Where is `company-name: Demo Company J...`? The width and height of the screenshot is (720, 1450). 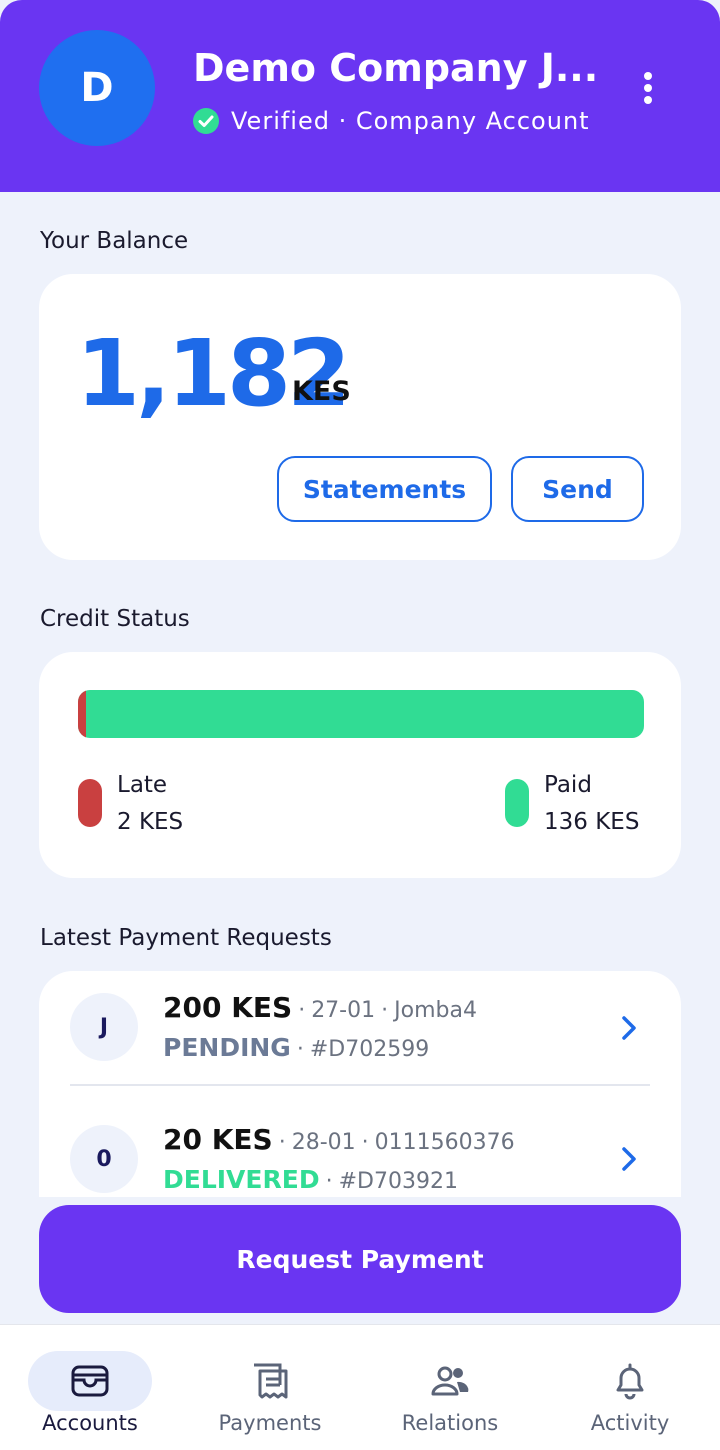 company-name: Demo Company J... is located at coordinates (396, 68).